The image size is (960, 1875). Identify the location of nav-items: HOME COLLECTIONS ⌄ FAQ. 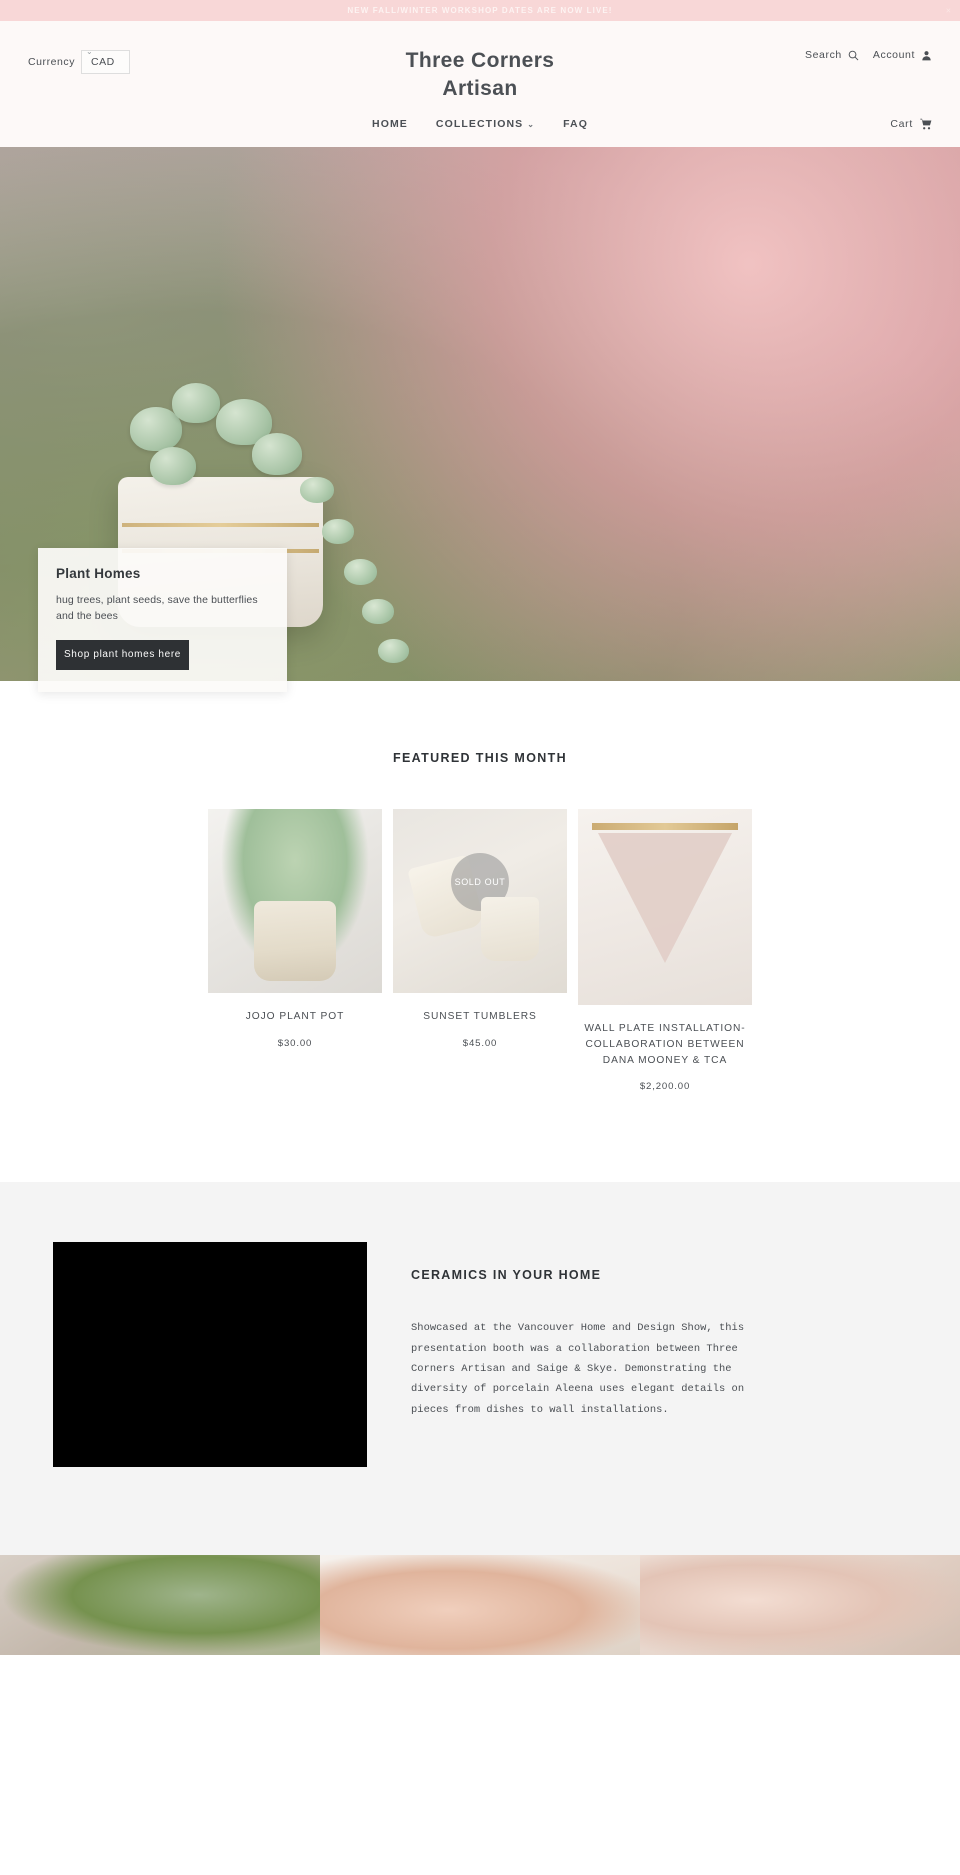
(480, 124).